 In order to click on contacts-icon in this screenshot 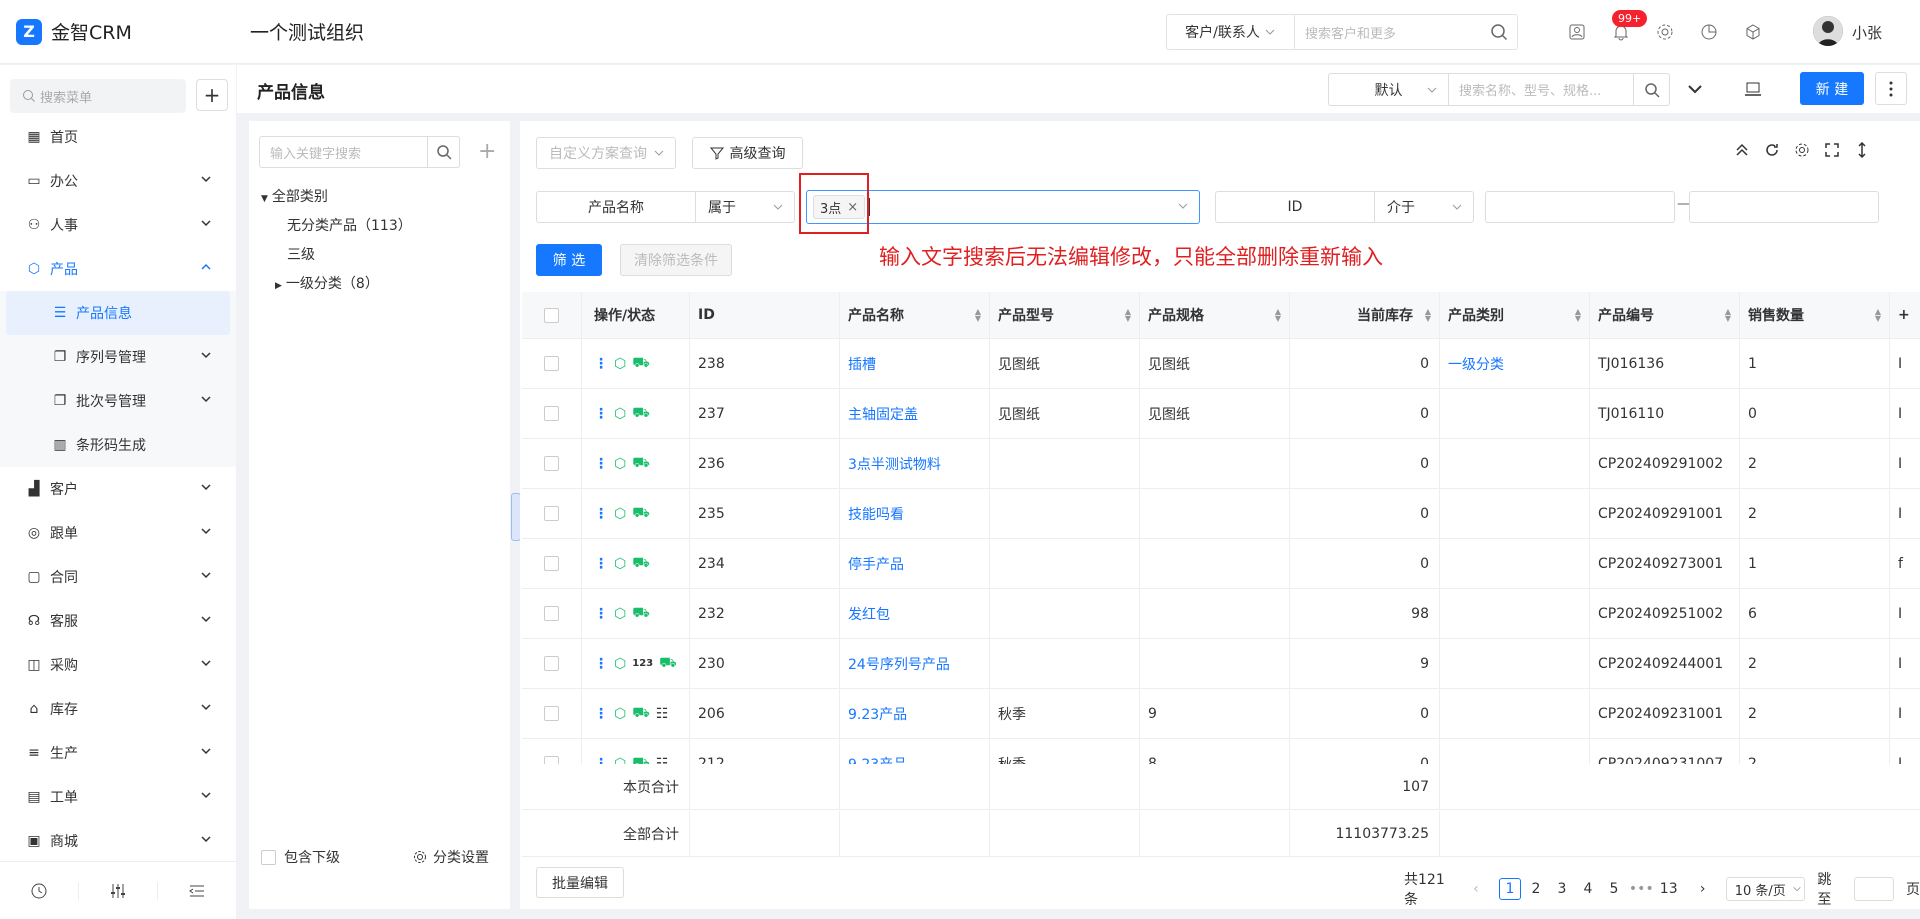, I will do `click(1577, 32)`.